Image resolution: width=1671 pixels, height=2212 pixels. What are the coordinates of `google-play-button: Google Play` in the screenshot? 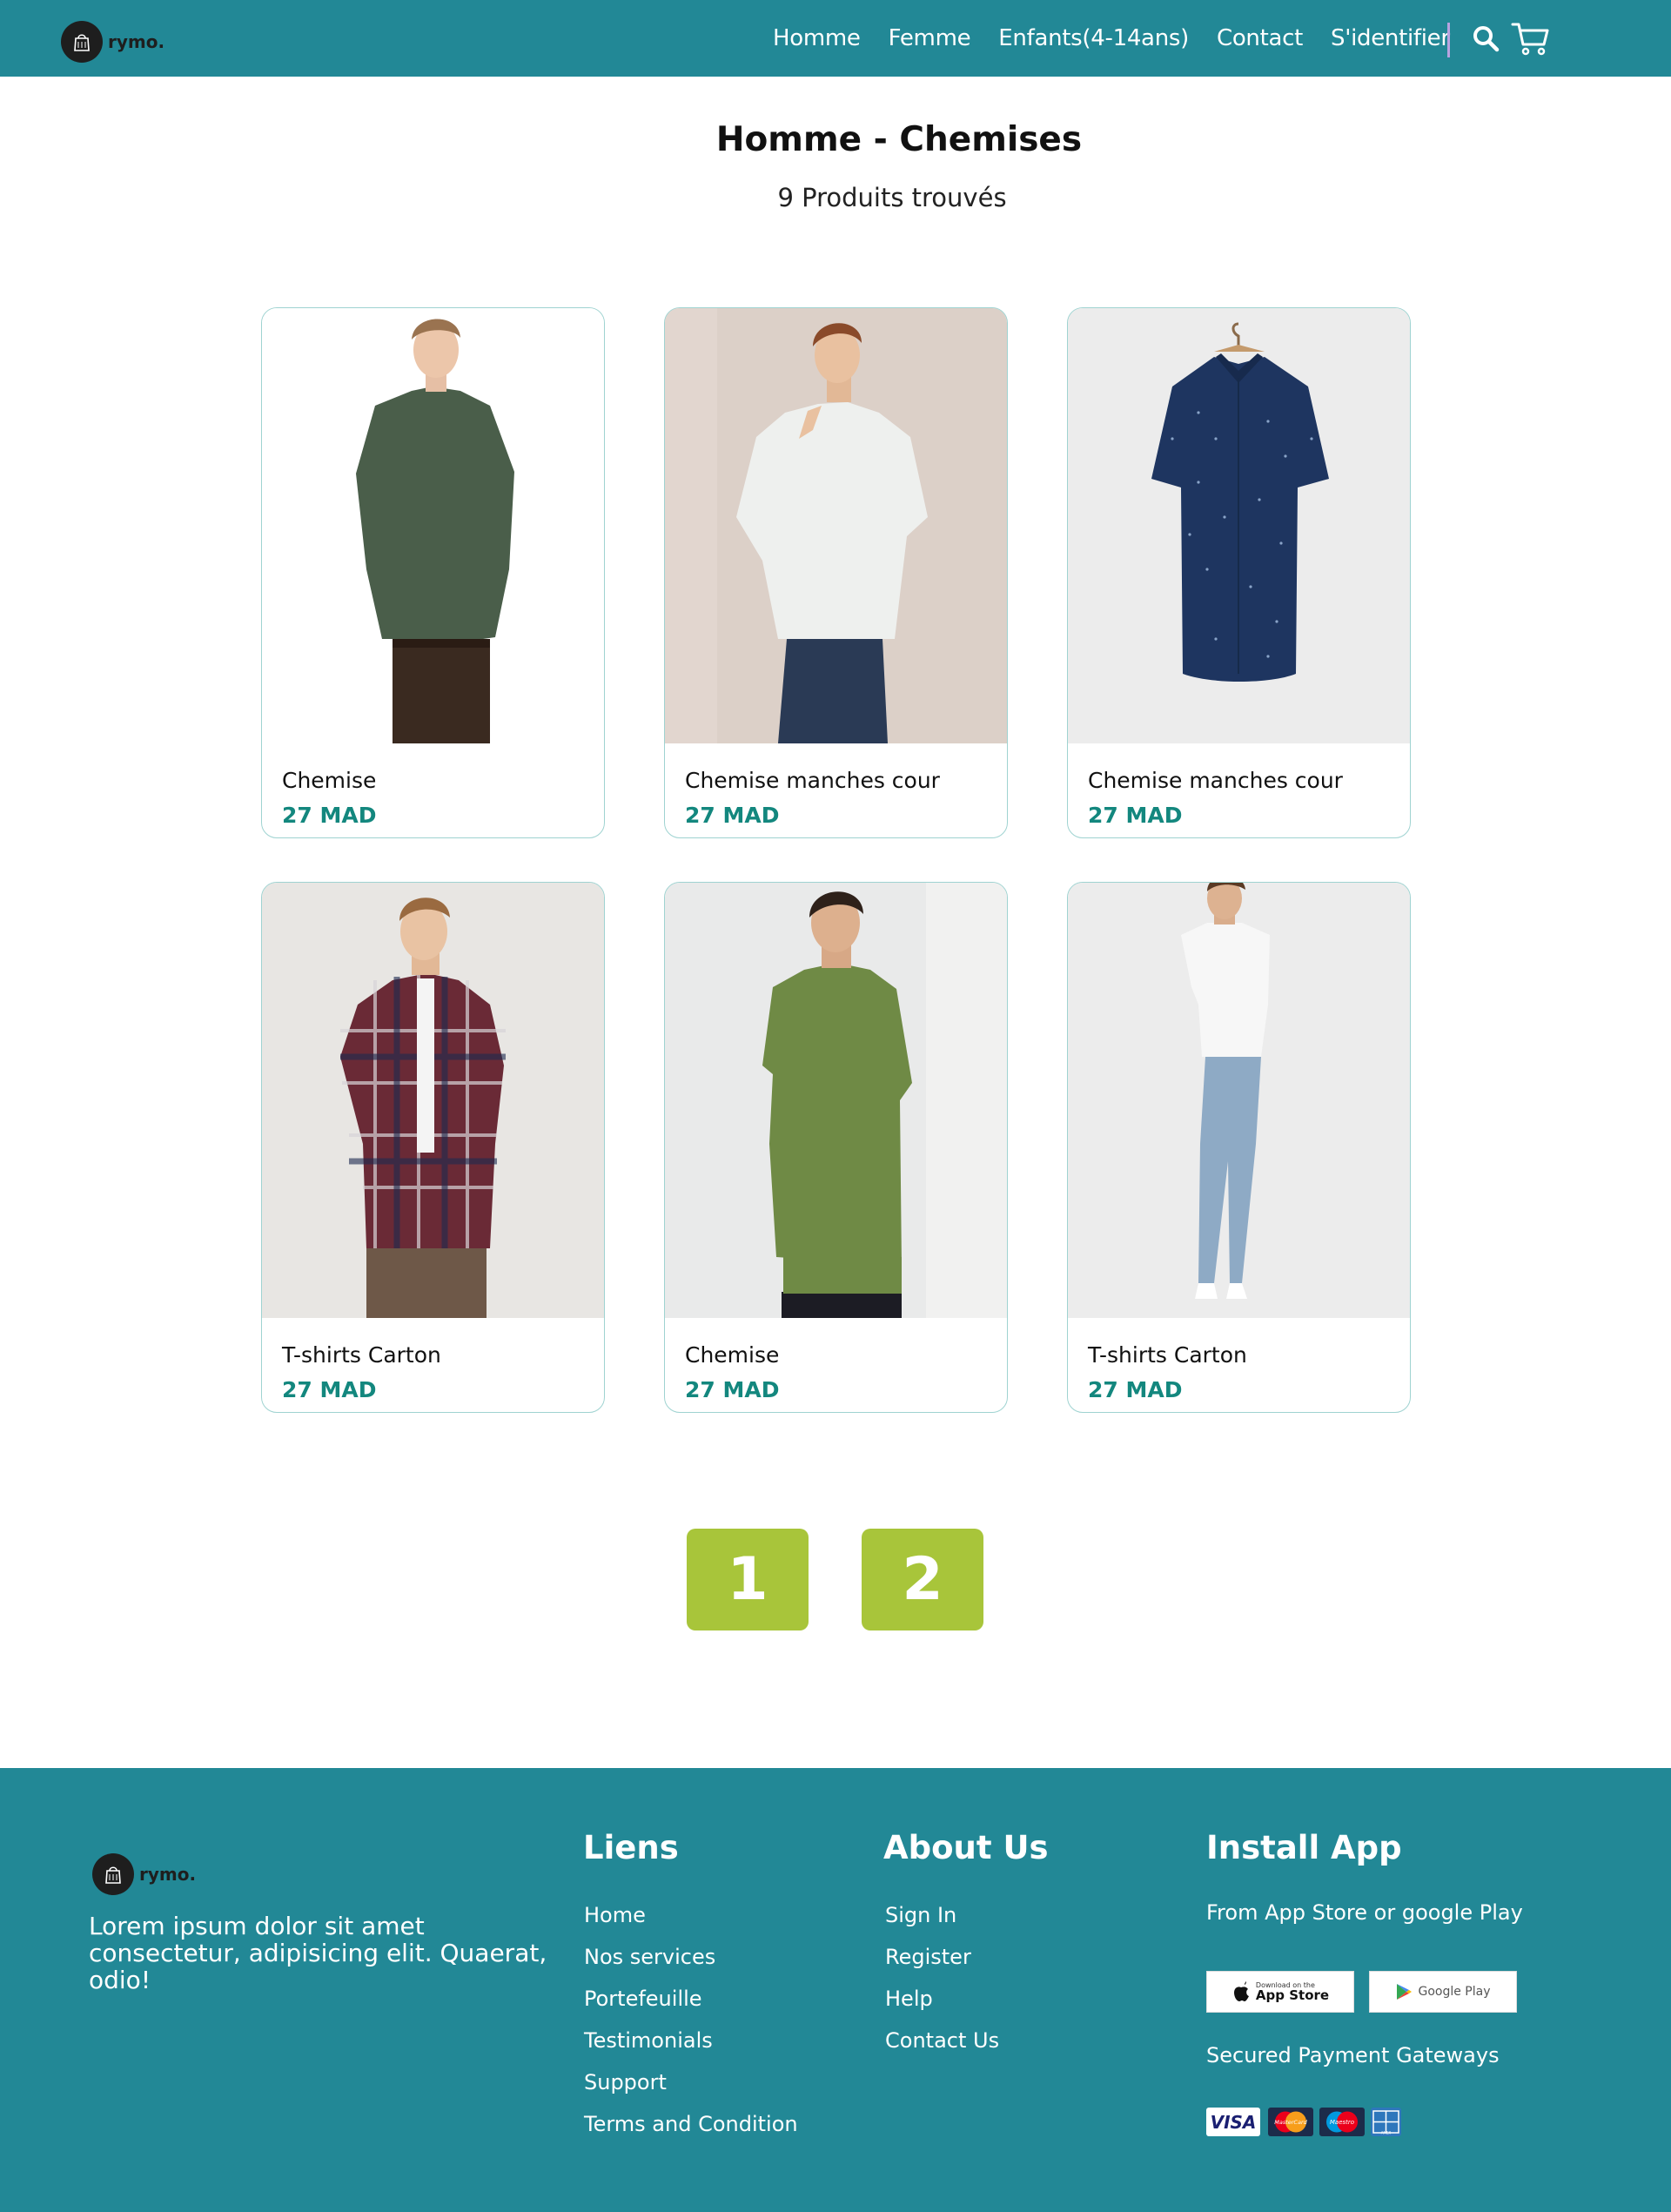 It's located at (1443, 1992).